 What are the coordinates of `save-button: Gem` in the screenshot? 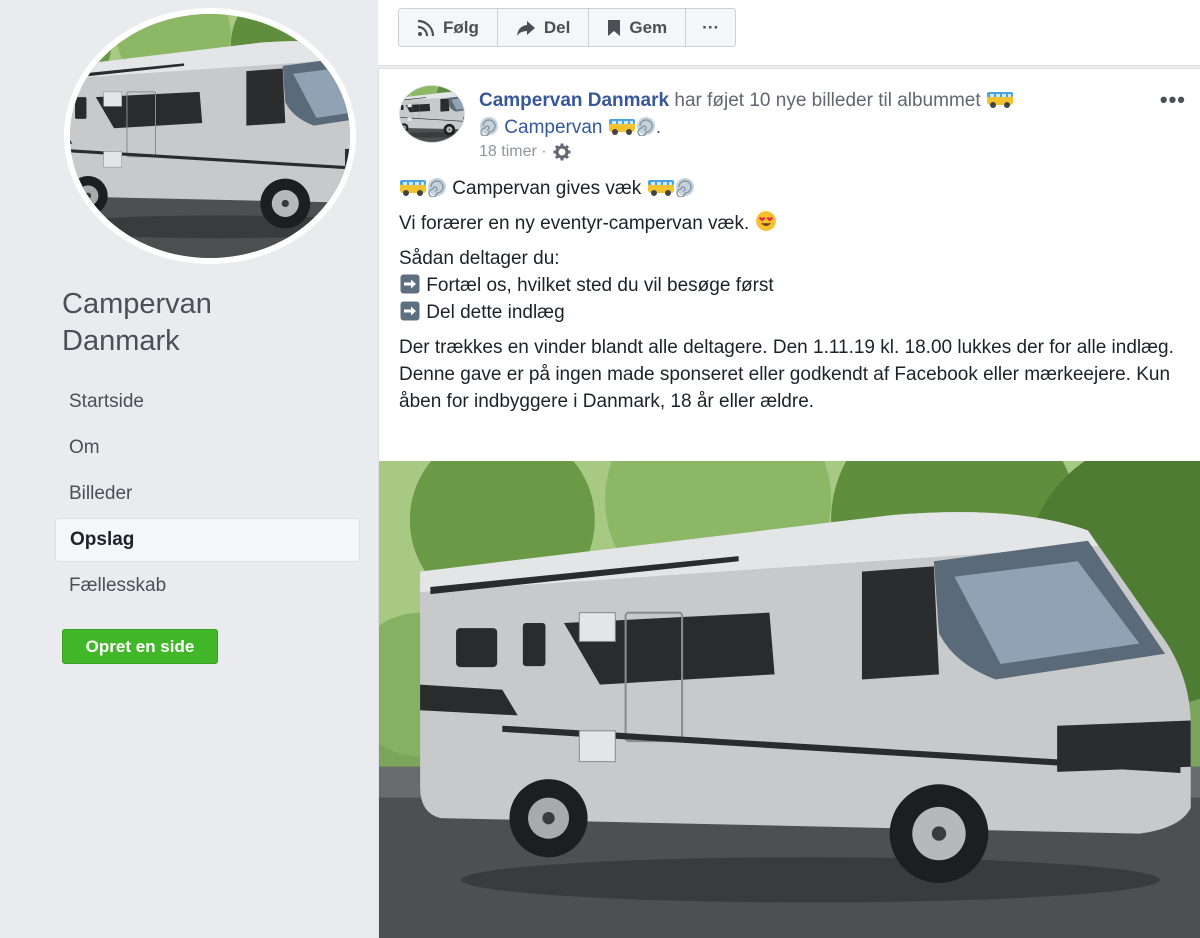 It's located at (638, 27).